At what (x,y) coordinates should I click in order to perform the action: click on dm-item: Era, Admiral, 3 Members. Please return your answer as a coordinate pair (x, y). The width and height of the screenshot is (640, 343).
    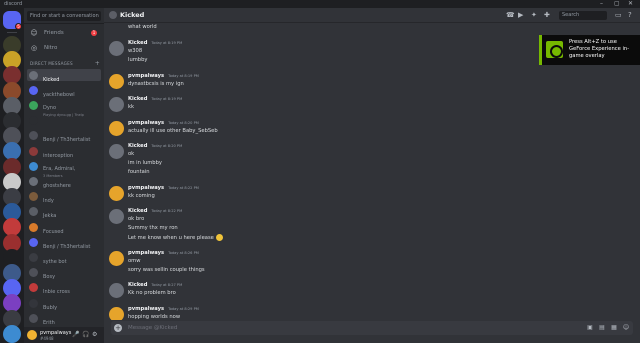
    Looking at the image, I should click on (64, 169).